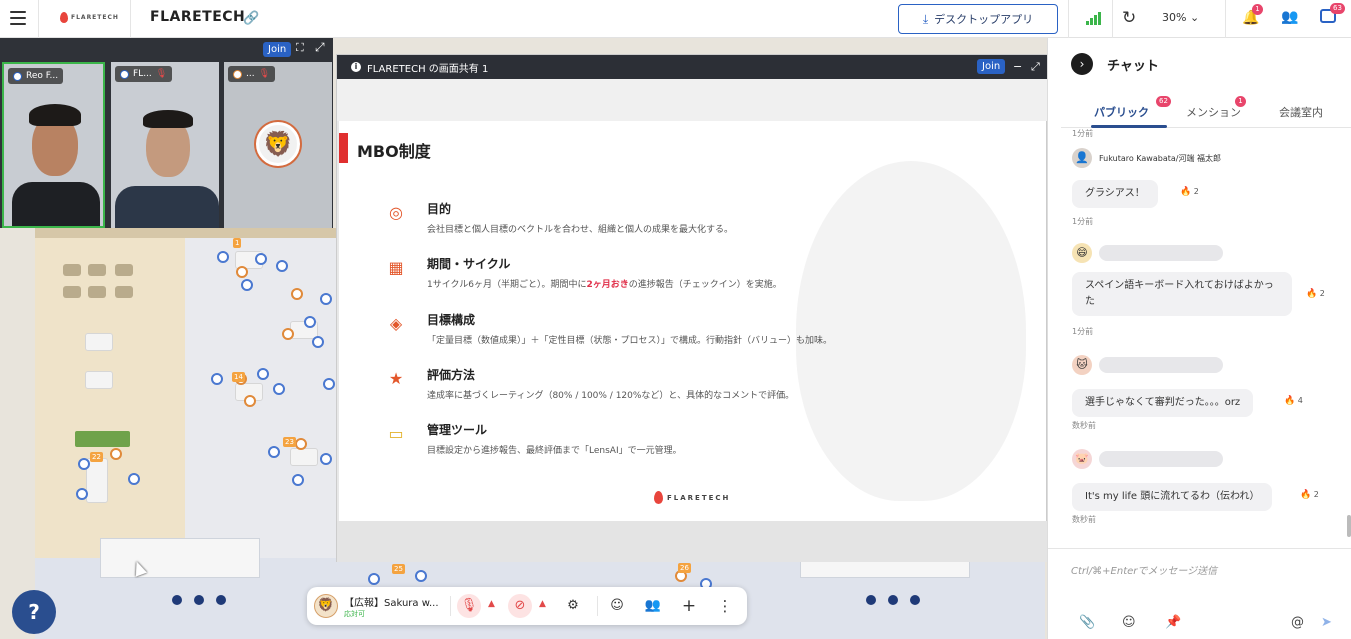 This screenshot has height=639, width=1351. Describe the element at coordinates (1293, 401) in the screenshot. I see `reaction: 🔥 4` at that location.